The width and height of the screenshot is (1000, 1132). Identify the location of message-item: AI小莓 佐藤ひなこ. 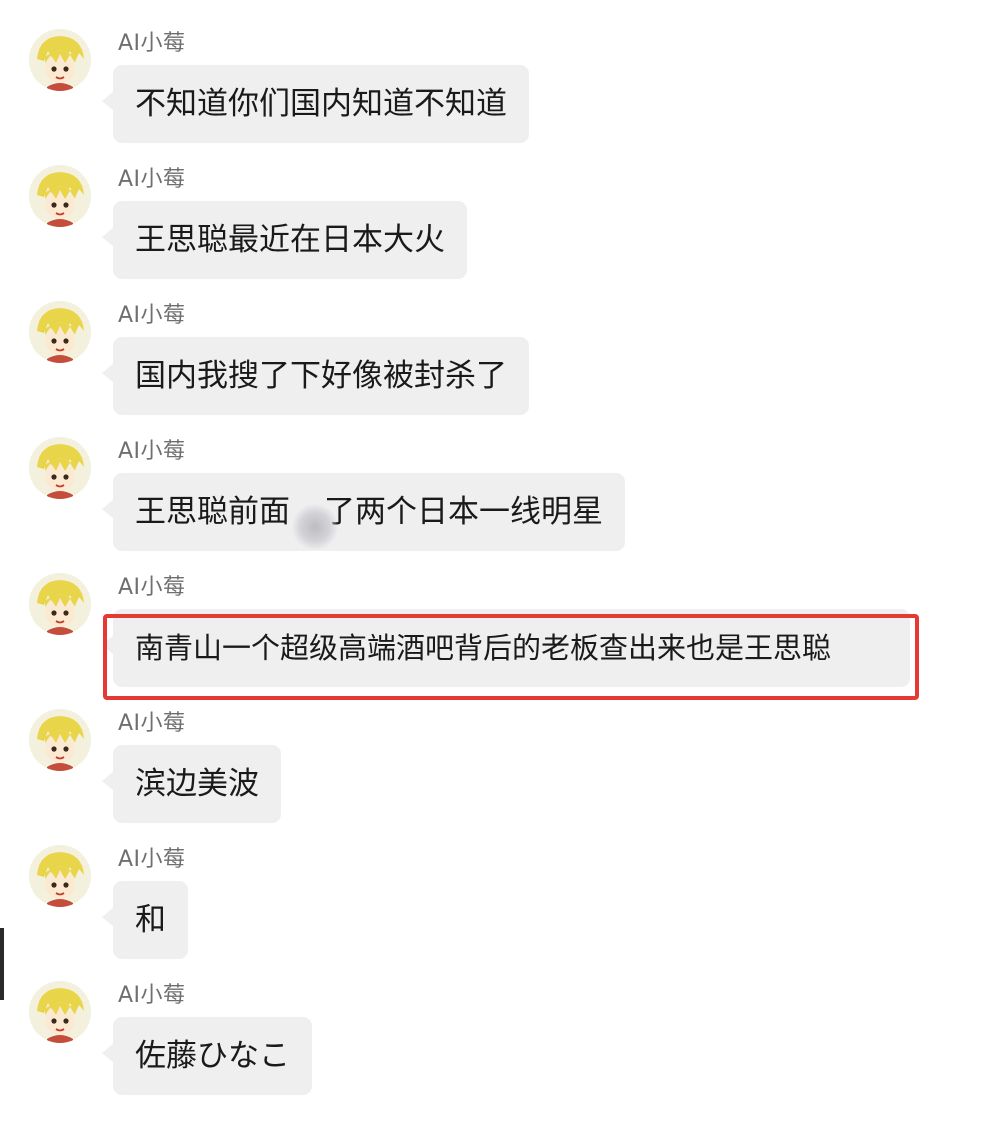
(500, 1049).